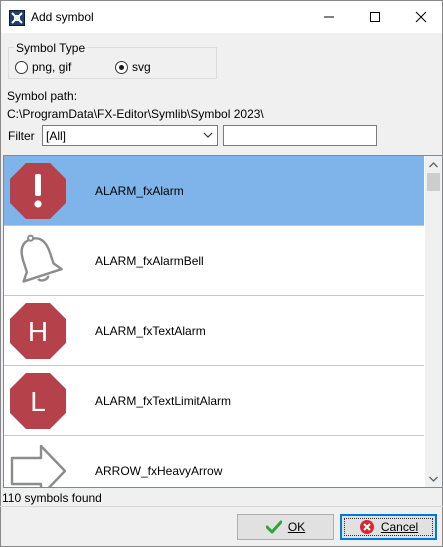 This screenshot has width=443, height=547. I want to click on checkmark-icon, so click(273, 527).